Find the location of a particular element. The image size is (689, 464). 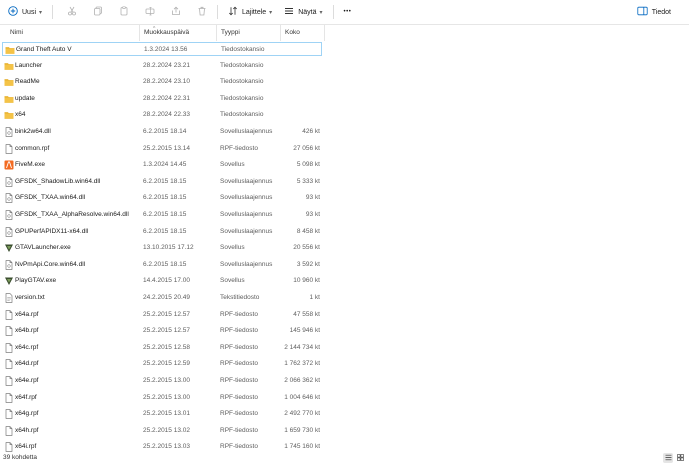

file-name: common.rpf is located at coordinates (32, 148).